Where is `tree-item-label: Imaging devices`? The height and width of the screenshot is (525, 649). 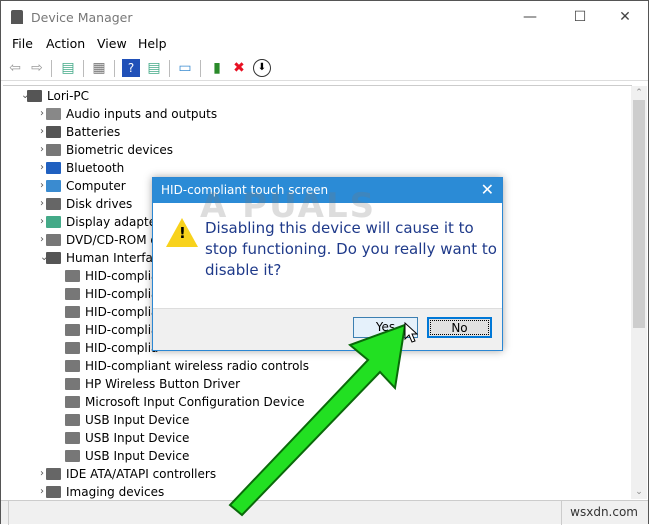
tree-item-label: Imaging devices is located at coordinates (115, 492).